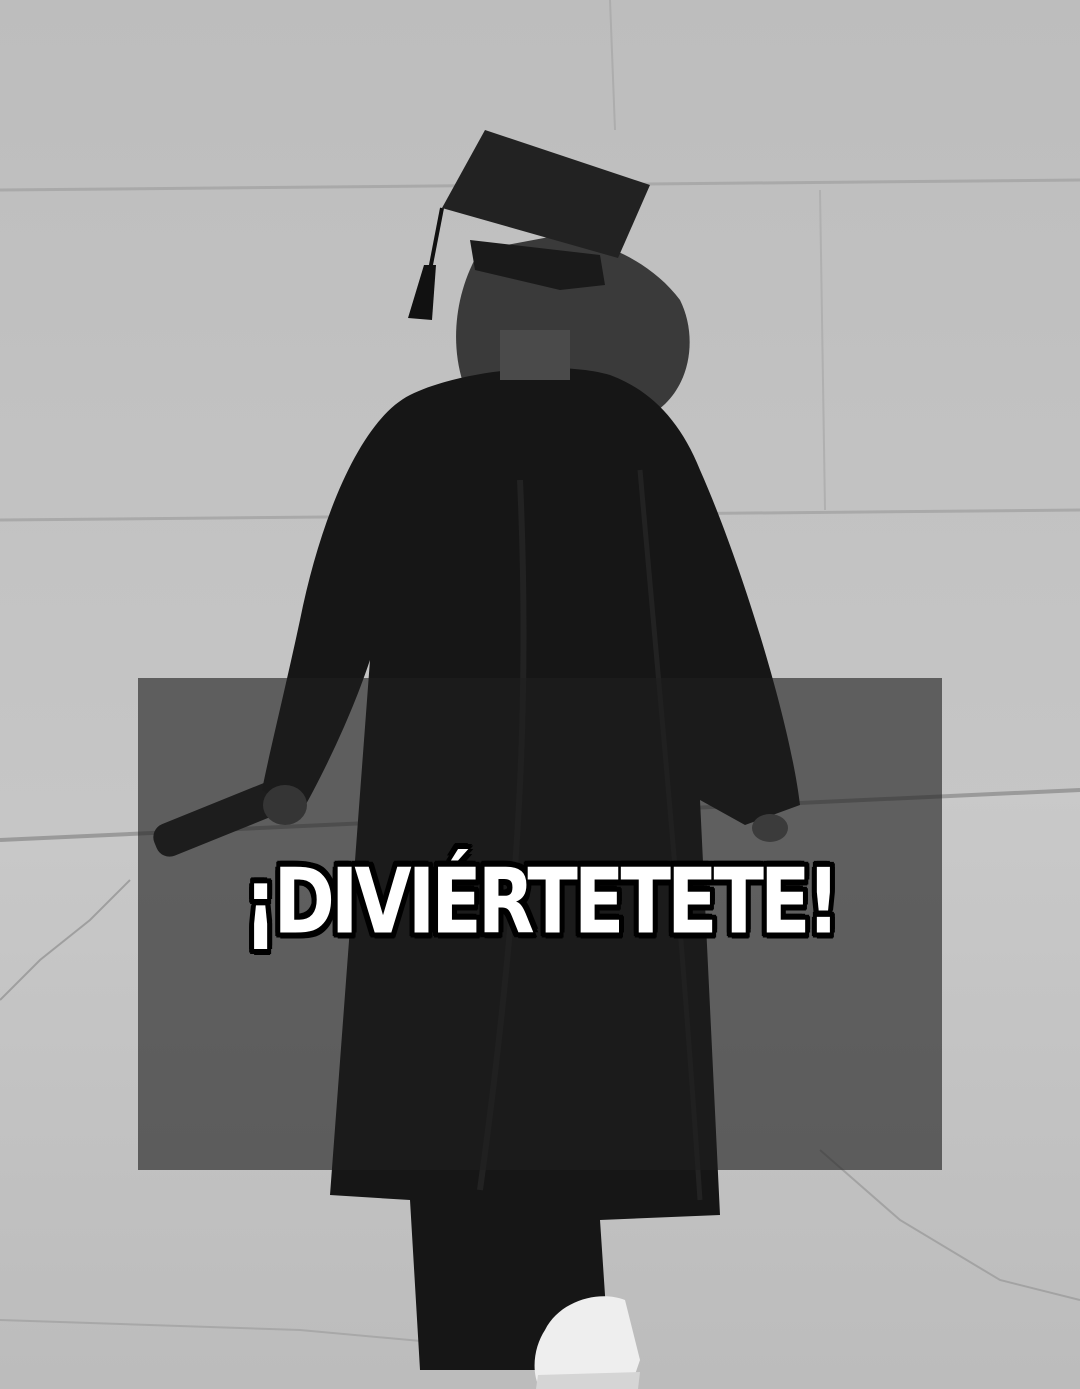 The image size is (1080, 1389). Describe the element at coordinates (542, 902) in the screenshot. I see `caption-text: ¡DIVIÉRTETETE!` at that location.